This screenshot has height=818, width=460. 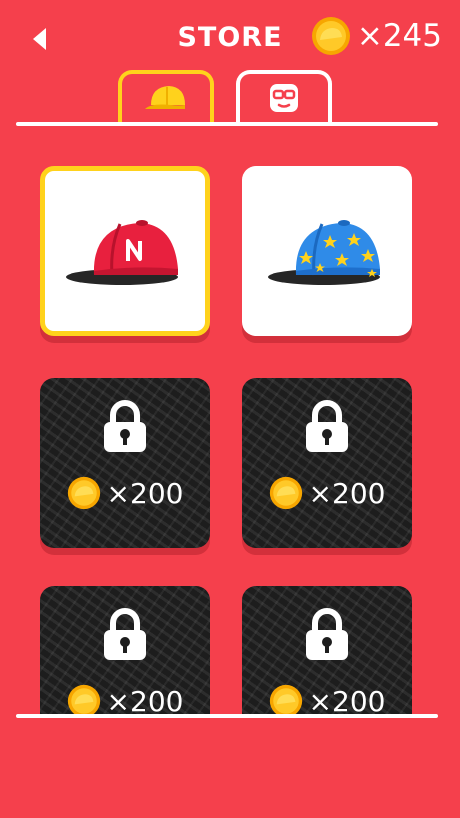 I want to click on glasses-face-icon, so click(x=284, y=98).